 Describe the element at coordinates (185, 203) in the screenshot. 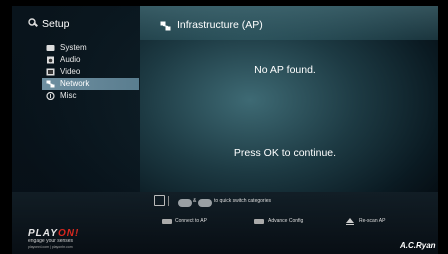

I see `left-arrow-button-icon` at that location.